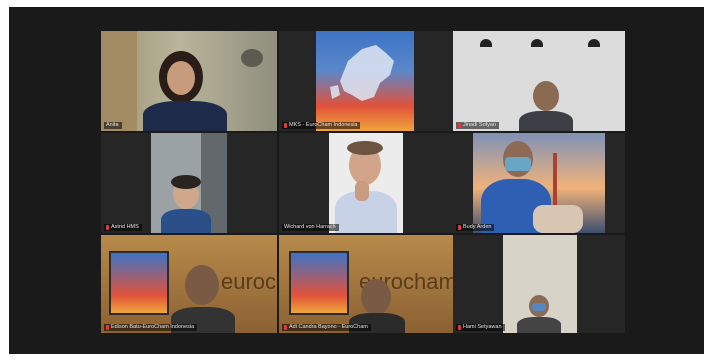 Image resolution: width=713 pixels, height=361 pixels. I want to click on participant-tile-edison: eurocham Edison Batu-EuroCham Indonesia, so click(189, 284).